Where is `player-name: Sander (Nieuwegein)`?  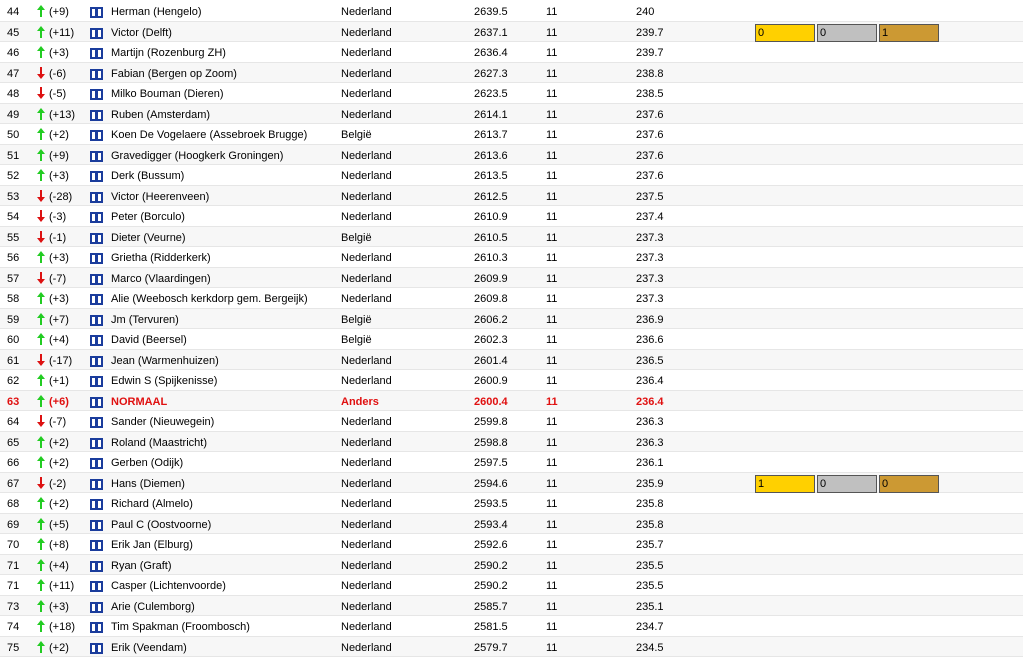 player-name: Sander (Nieuwegein) is located at coordinates (162, 421).